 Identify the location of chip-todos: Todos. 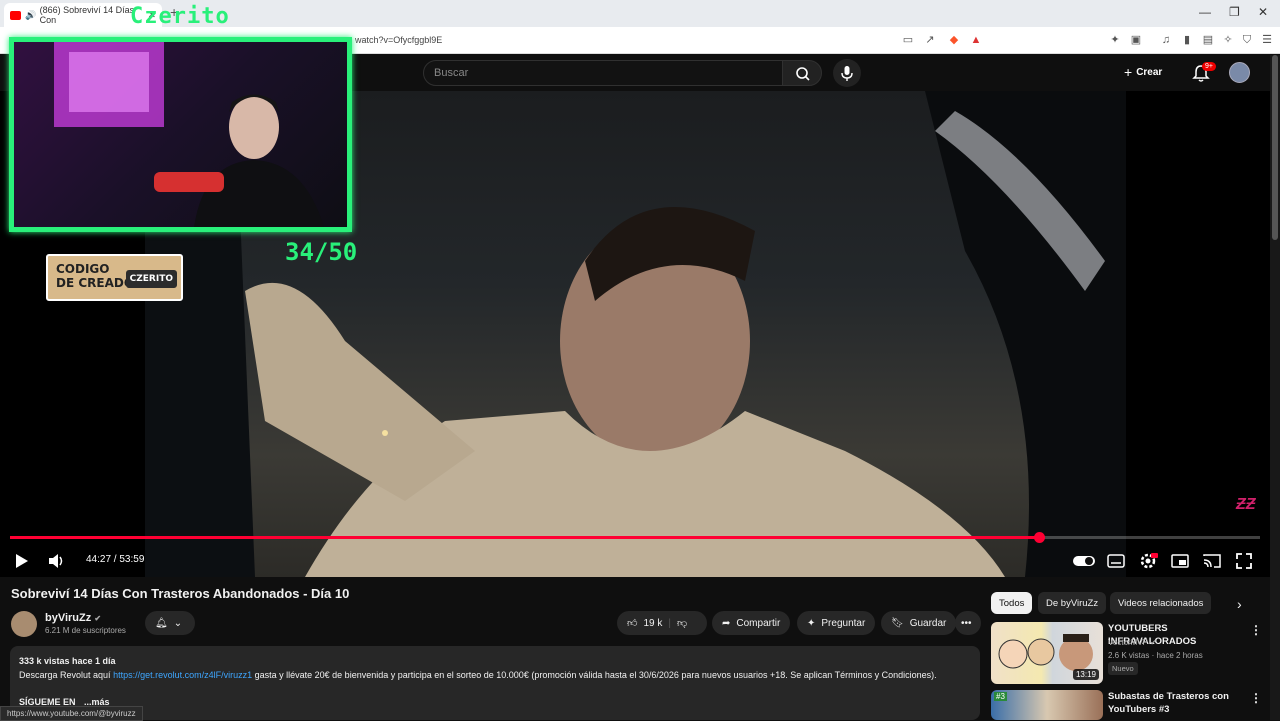
(1012, 603).